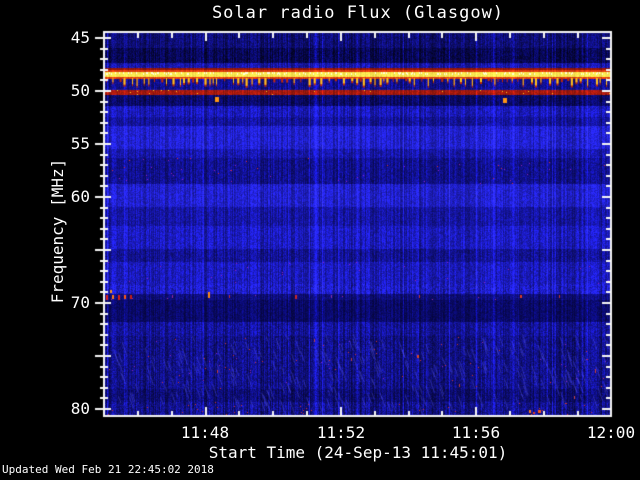 This screenshot has height=480, width=640. Describe the element at coordinates (80, 37) in the screenshot. I see `y-tick-label-45: 45` at that location.